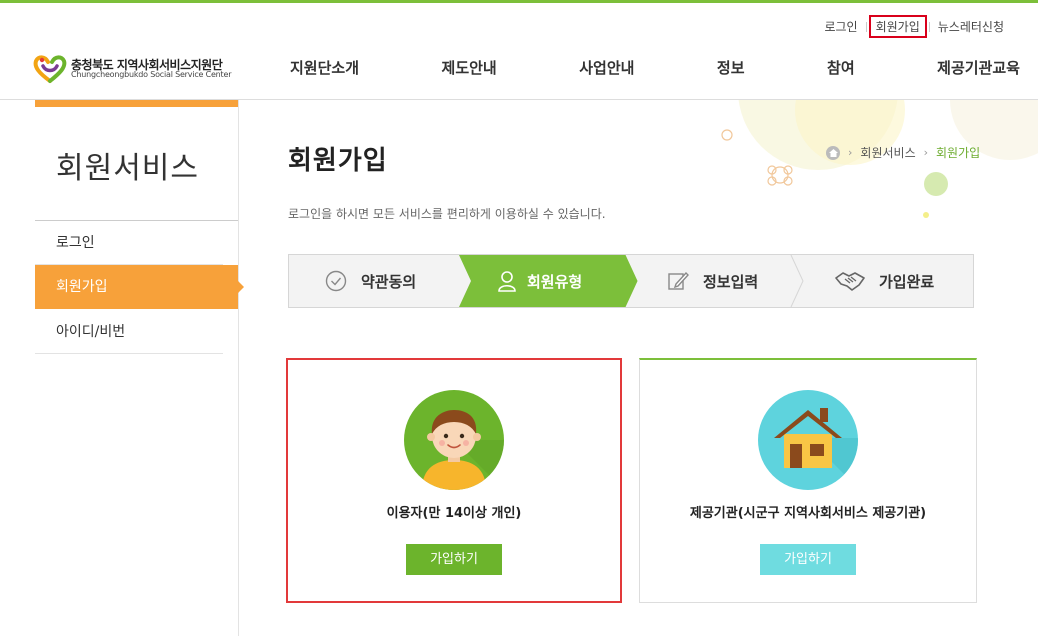 This screenshot has width=1038, height=636. I want to click on nav-item-info: 정보, so click(731, 67).